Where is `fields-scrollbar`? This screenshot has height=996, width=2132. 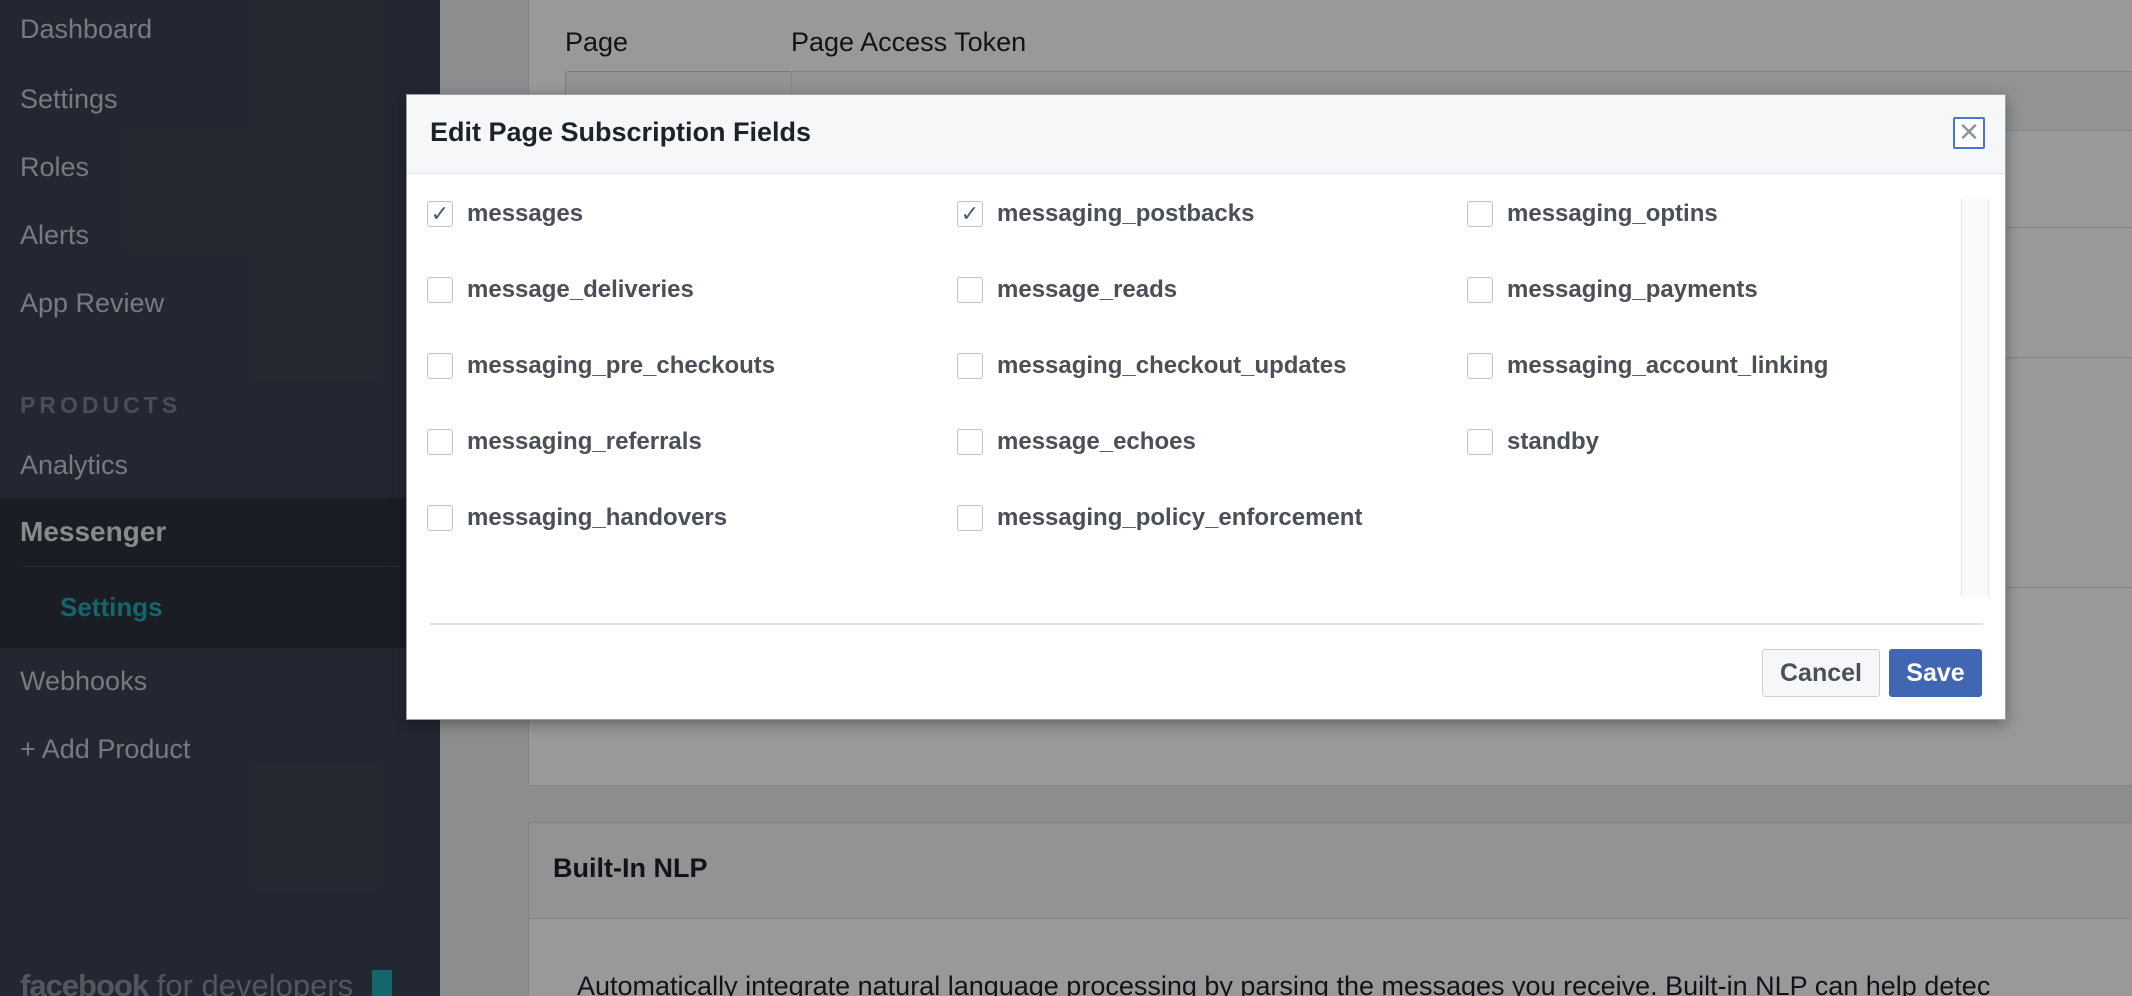 fields-scrollbar is located at coordinates (1975, 398).